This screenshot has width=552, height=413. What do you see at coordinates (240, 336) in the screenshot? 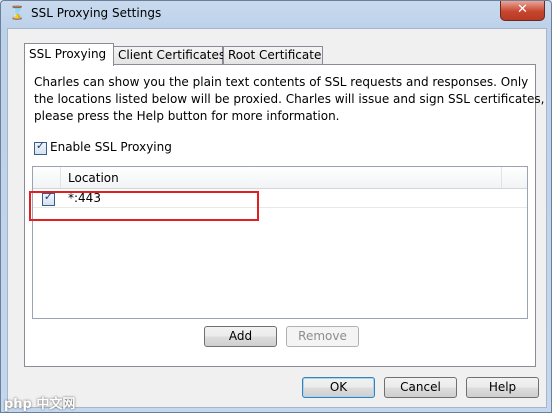
I see `add-button: Add` at bounding box center [240, 336].